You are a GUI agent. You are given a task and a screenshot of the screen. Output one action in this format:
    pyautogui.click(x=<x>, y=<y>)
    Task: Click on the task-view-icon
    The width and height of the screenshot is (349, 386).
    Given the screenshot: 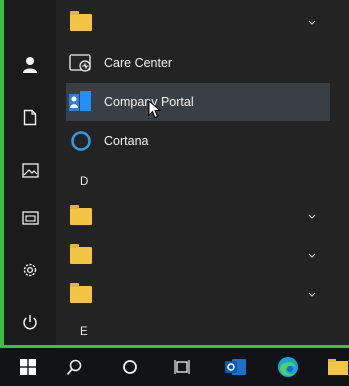 What is the action you would take?
    pyautogui.click(x=182, y=367)
    